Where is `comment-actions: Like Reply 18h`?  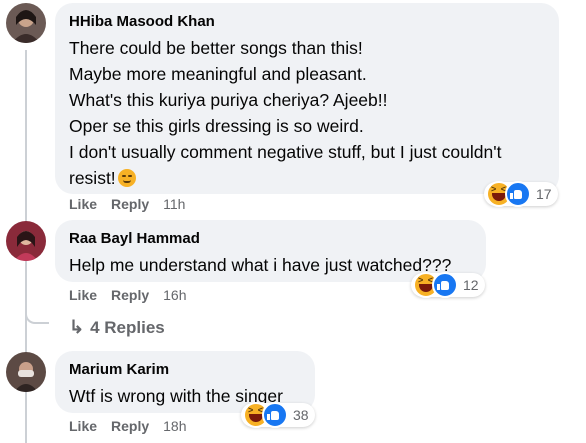 comment-actions: Like Reply 18h is located at coordinates (135, 426).